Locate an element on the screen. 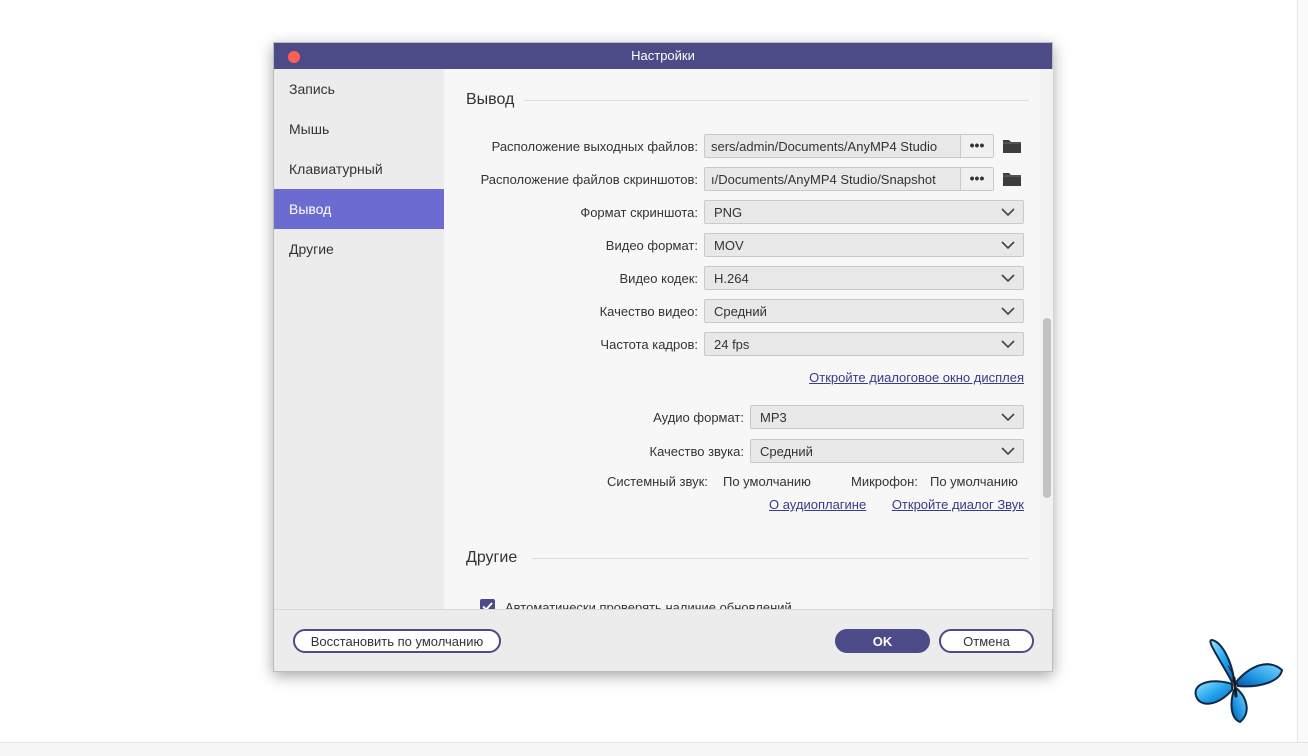  cancel-button: Отмена is located at coordinates (986, 641).